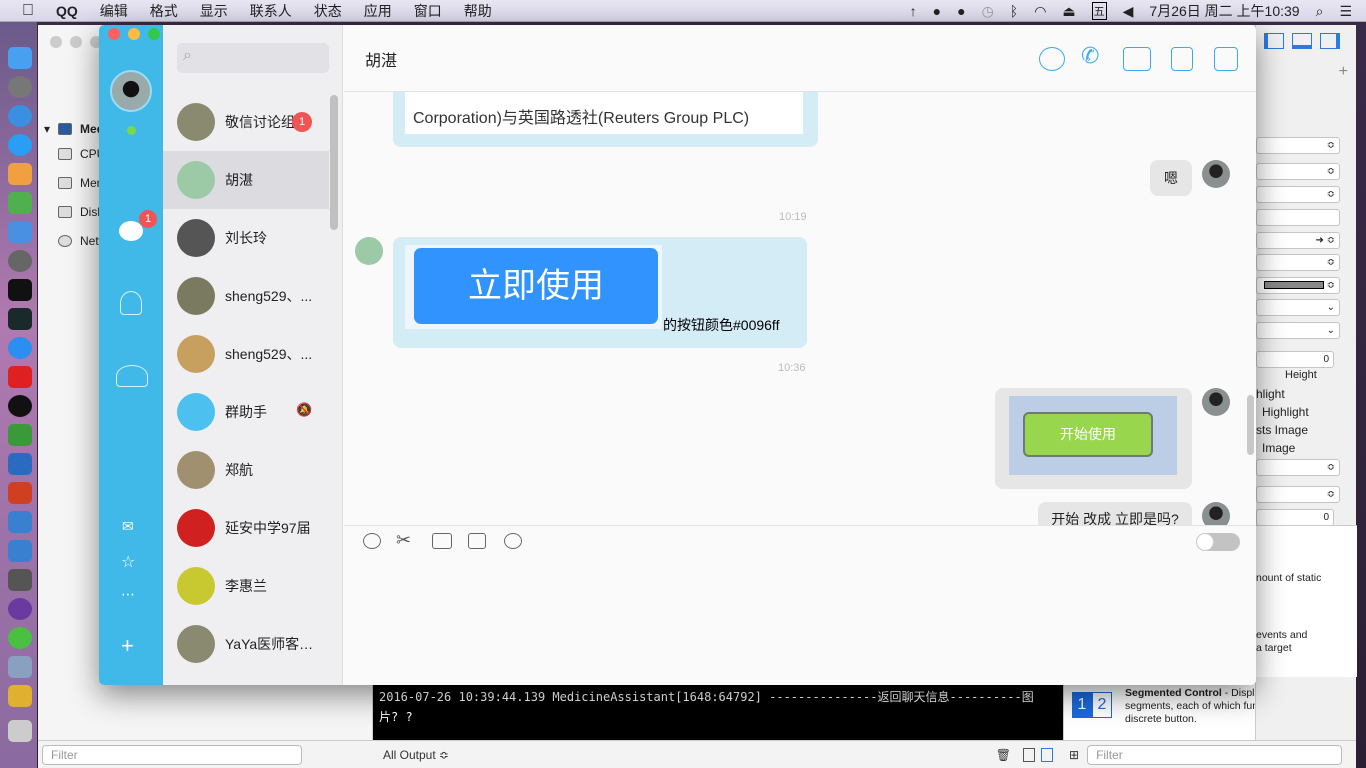 The image size is (1366, 768). I want to click on trash-icon, so click(20, 731).